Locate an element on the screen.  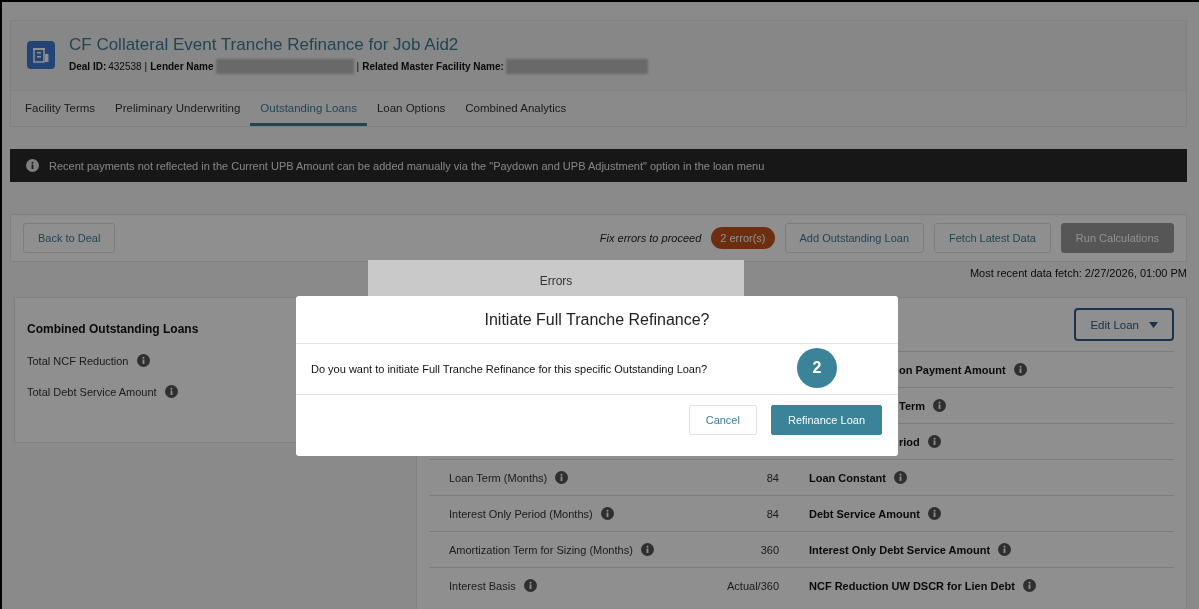
field-label: riod is located at coordinates (909, 441).